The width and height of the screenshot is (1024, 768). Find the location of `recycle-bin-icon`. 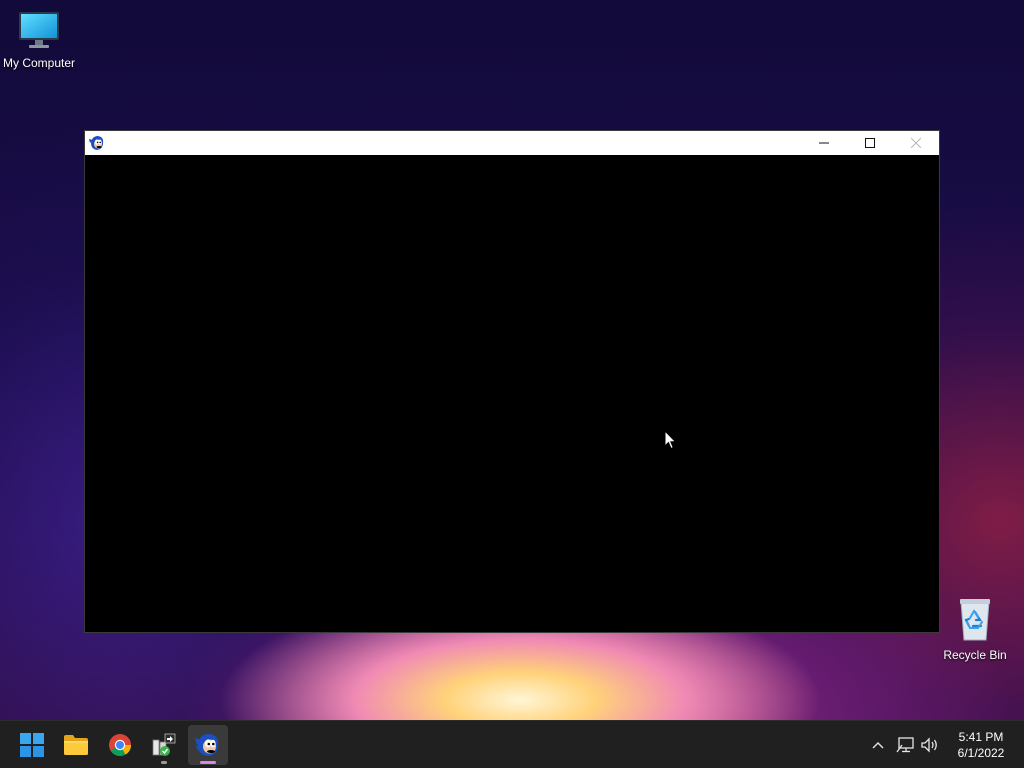

recycle-bin-icon is located at coordinates (975, 620).